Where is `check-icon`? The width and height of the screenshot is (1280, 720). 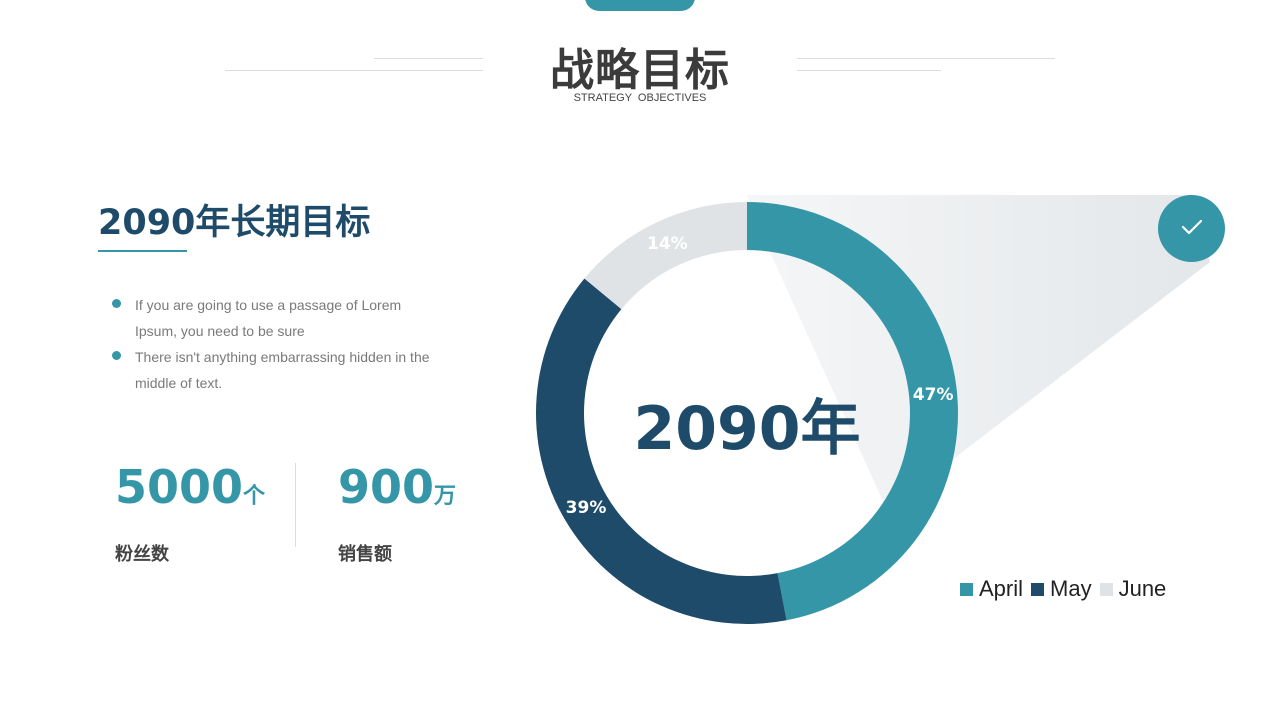
check-icon is located at coordinates (1192, 229).